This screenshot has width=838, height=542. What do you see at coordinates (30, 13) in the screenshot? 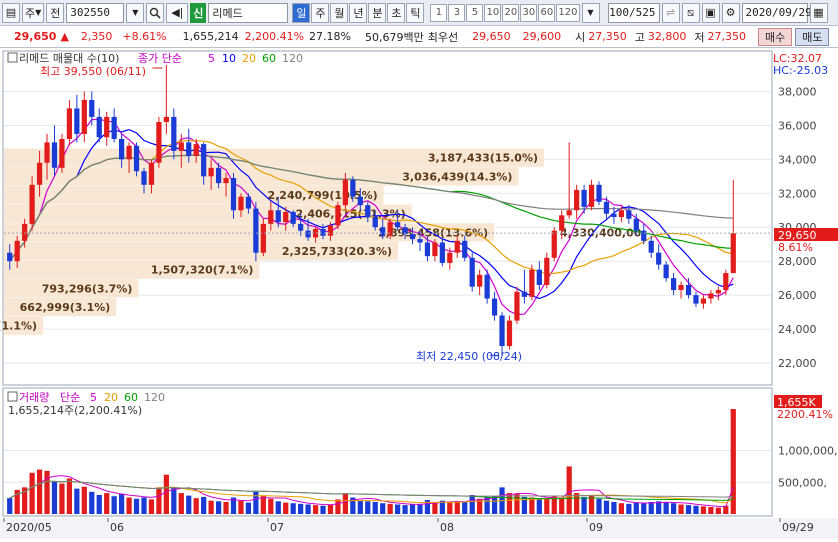
I see `market-label: 주` at bounding box center [30, 13].